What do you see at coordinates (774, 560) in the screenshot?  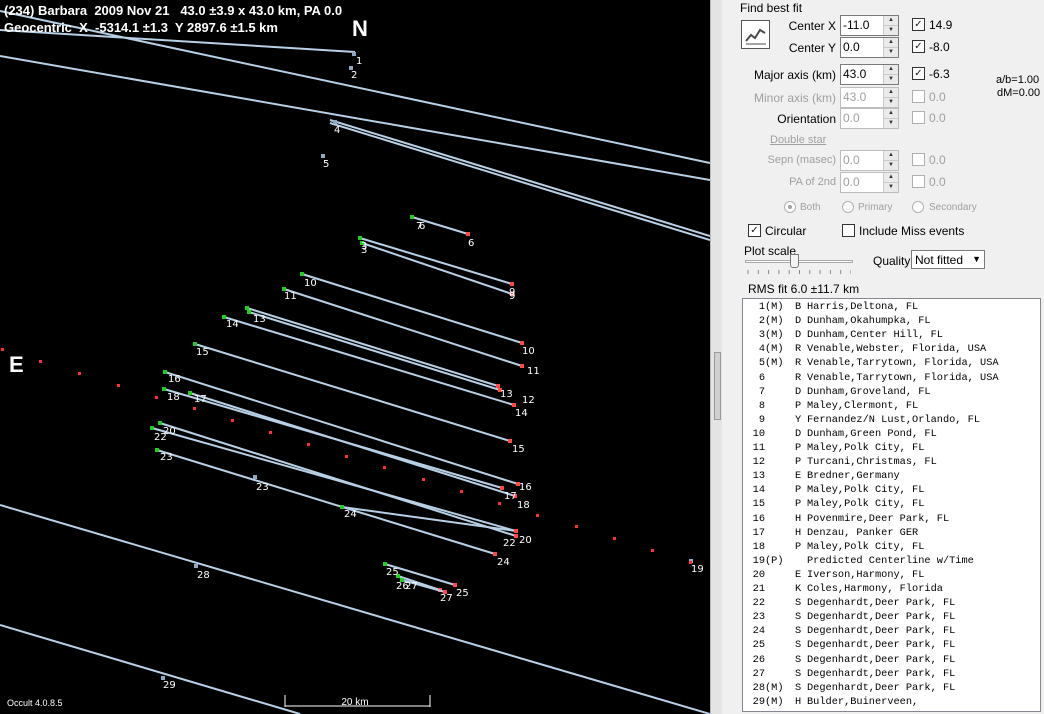 I see `observer-flag: (P)` at bounding box center [774, 560].